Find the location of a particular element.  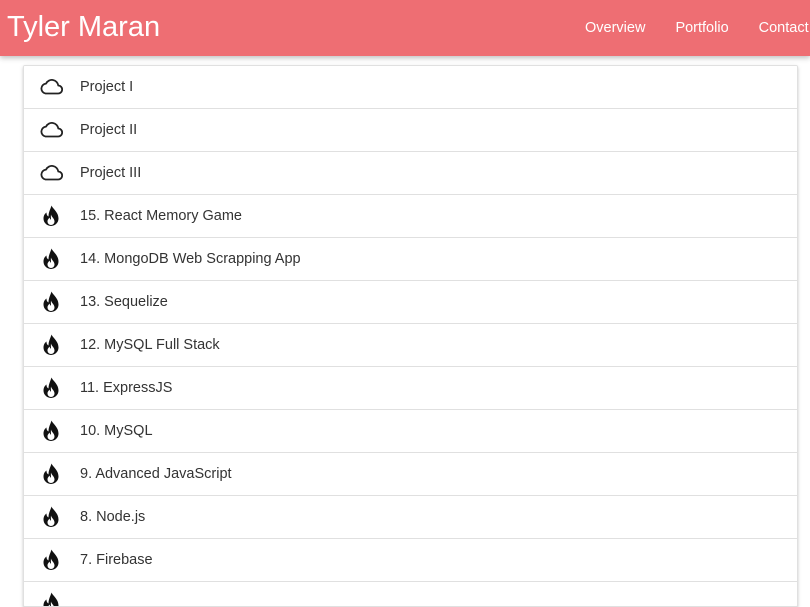

project-list-item: 15. React Memory Game is located at coordinates (410, 216).